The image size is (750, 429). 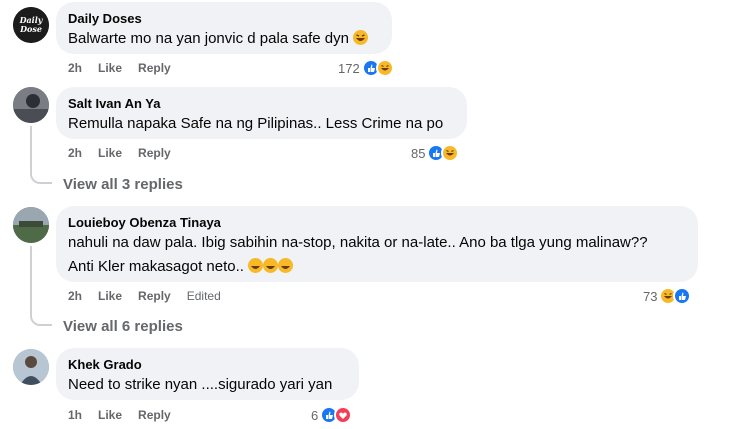 What do you see at coordinates (418, 153) in the screenshot?
I see `reaction-count: 85` at bounding box center [418, 153].